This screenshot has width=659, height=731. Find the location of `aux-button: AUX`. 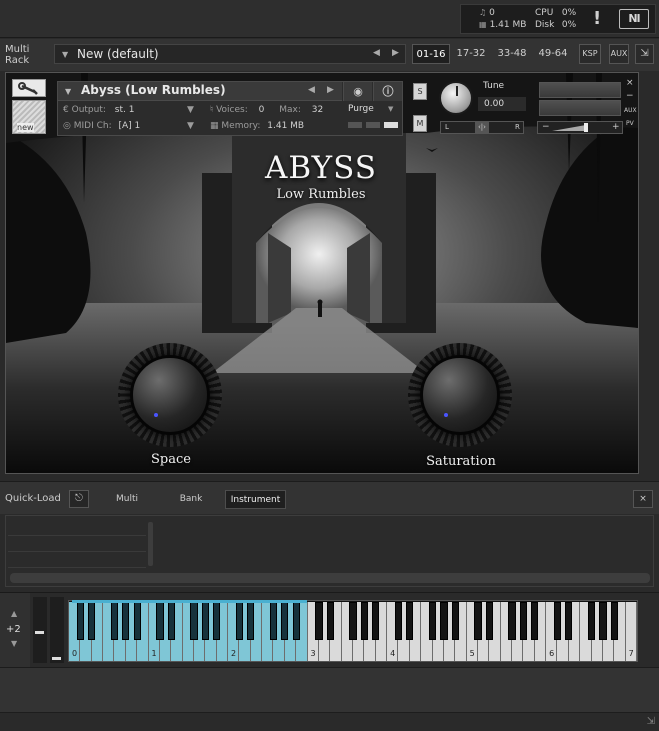

aux-button: AUX is located at coordinates (619, 54).